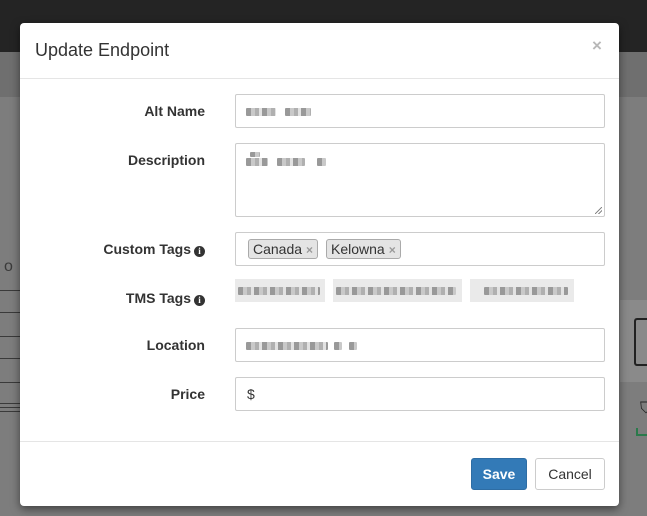 The width and height of the screenshot is (647, 516). Describe the element at coordinates (102, 50) in the screenshot. I see `modal-title: Update Endpoint` at that location.